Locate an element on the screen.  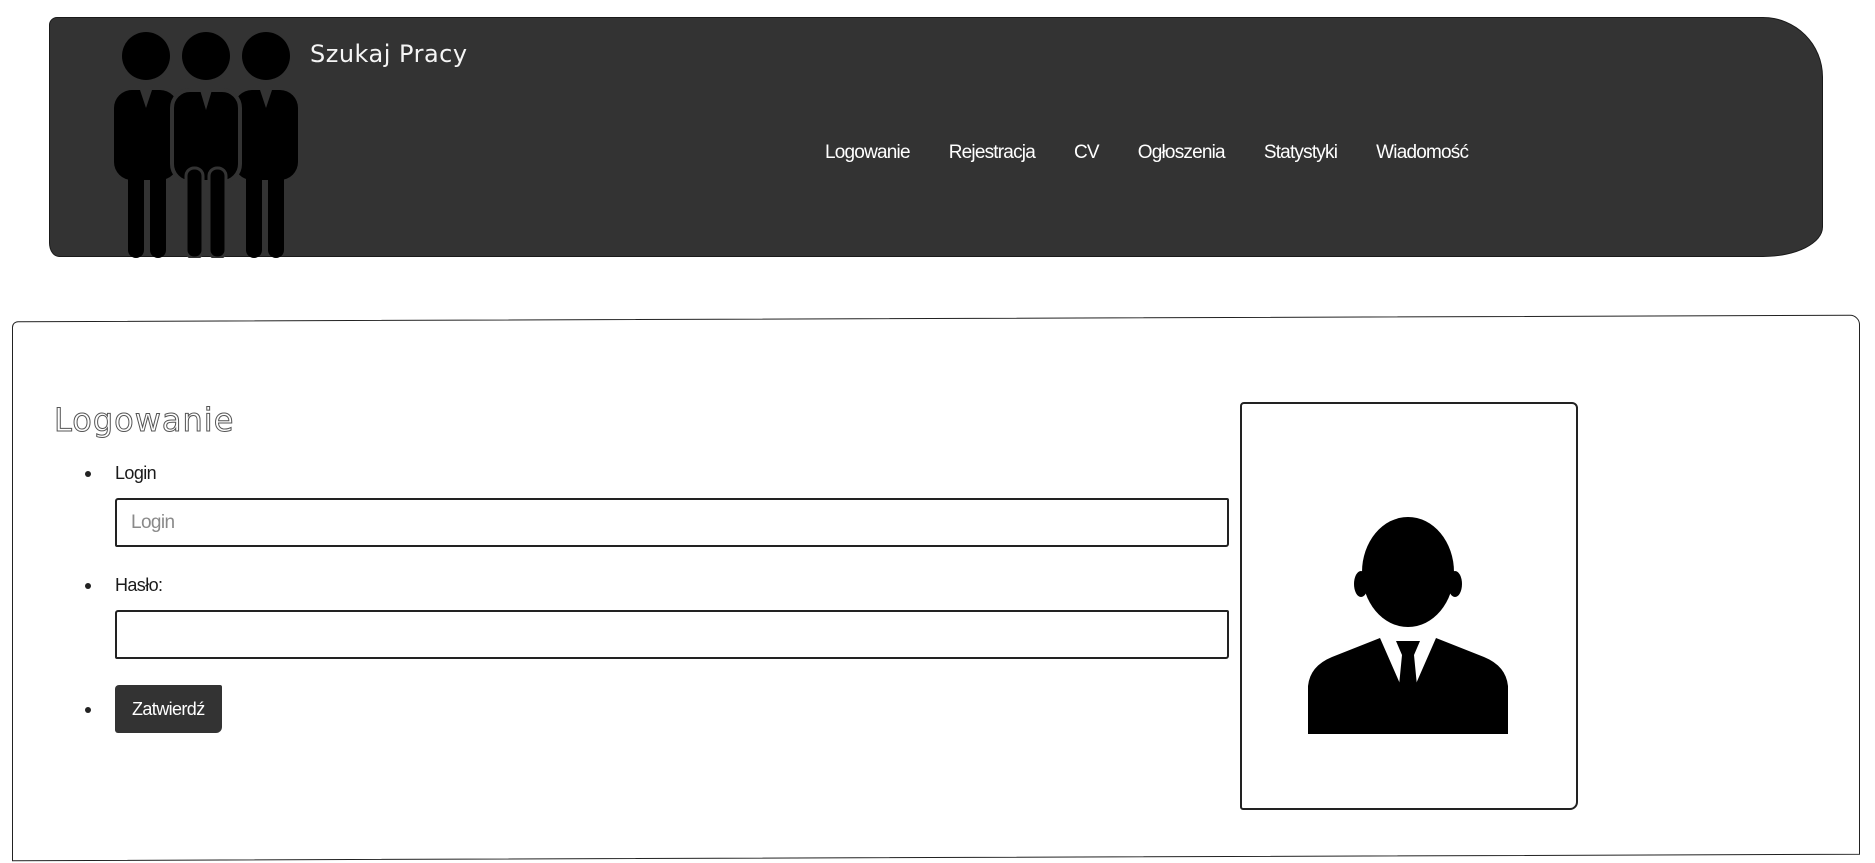
people-group-icon is located at coordinates (206, 145).